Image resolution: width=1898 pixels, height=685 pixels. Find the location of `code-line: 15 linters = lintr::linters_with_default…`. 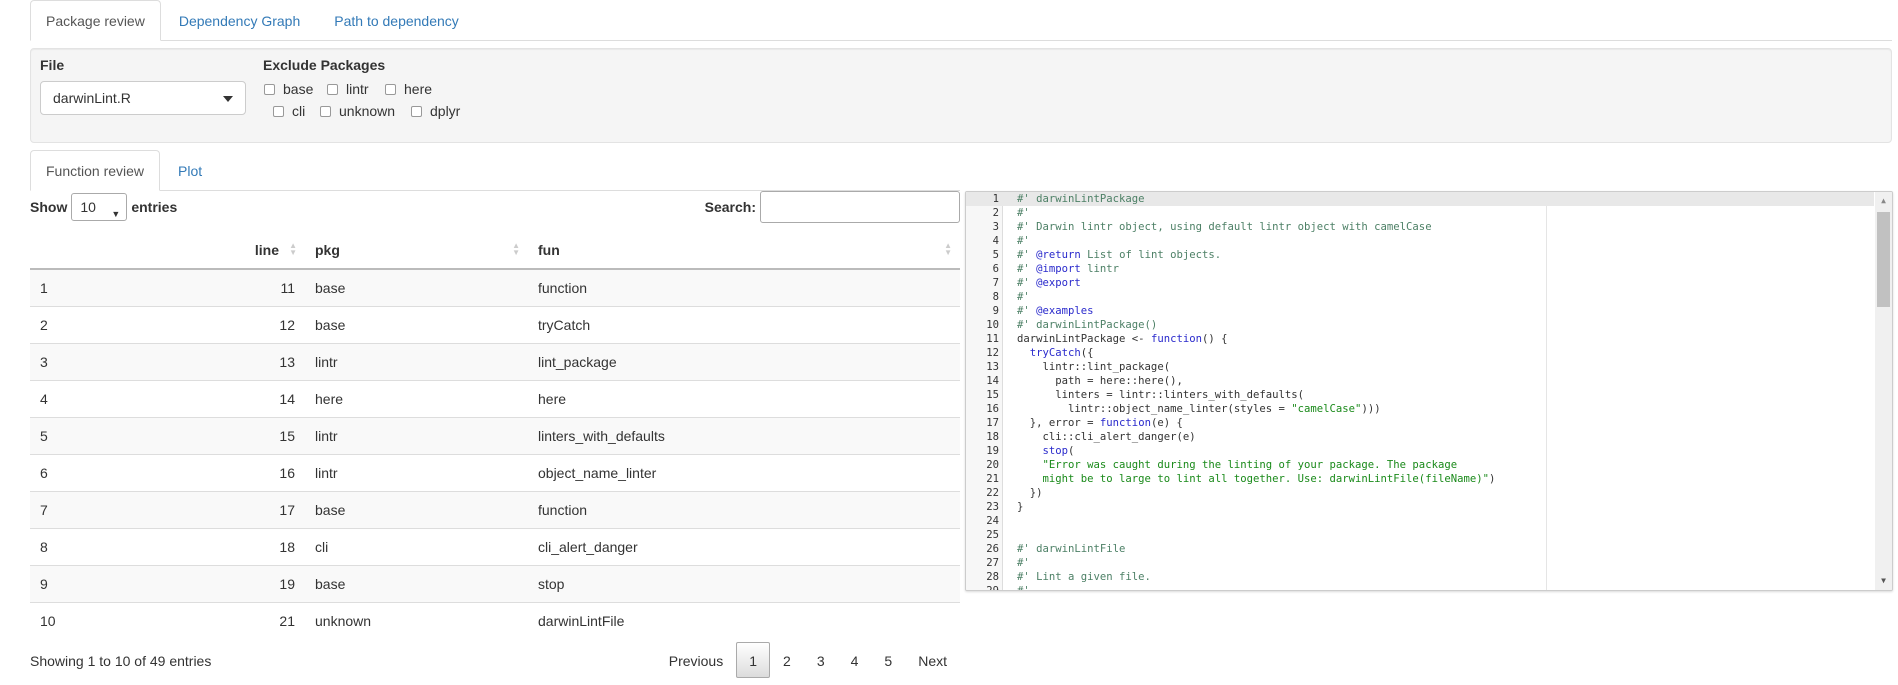

code-line: 15 linters = lintr::linters_with_default… is located at coordinates (1420, 395).